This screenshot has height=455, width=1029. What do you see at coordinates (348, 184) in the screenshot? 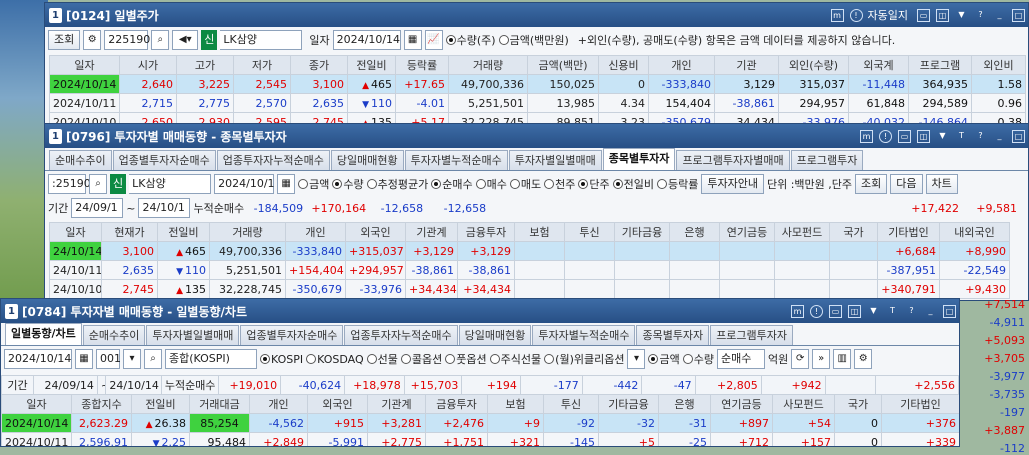
I see `radio-quantity: 수량` at bounding box center [348, 184].